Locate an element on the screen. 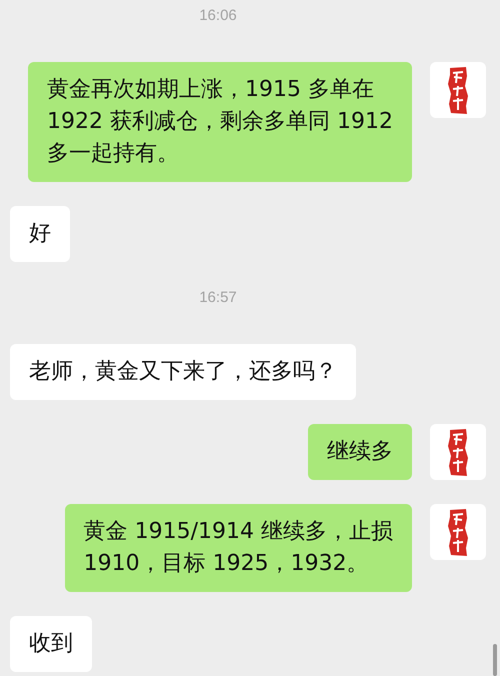 This screenshot has height=676, width=500. timestamp: 16:06 is located at coordinates (218, 16).